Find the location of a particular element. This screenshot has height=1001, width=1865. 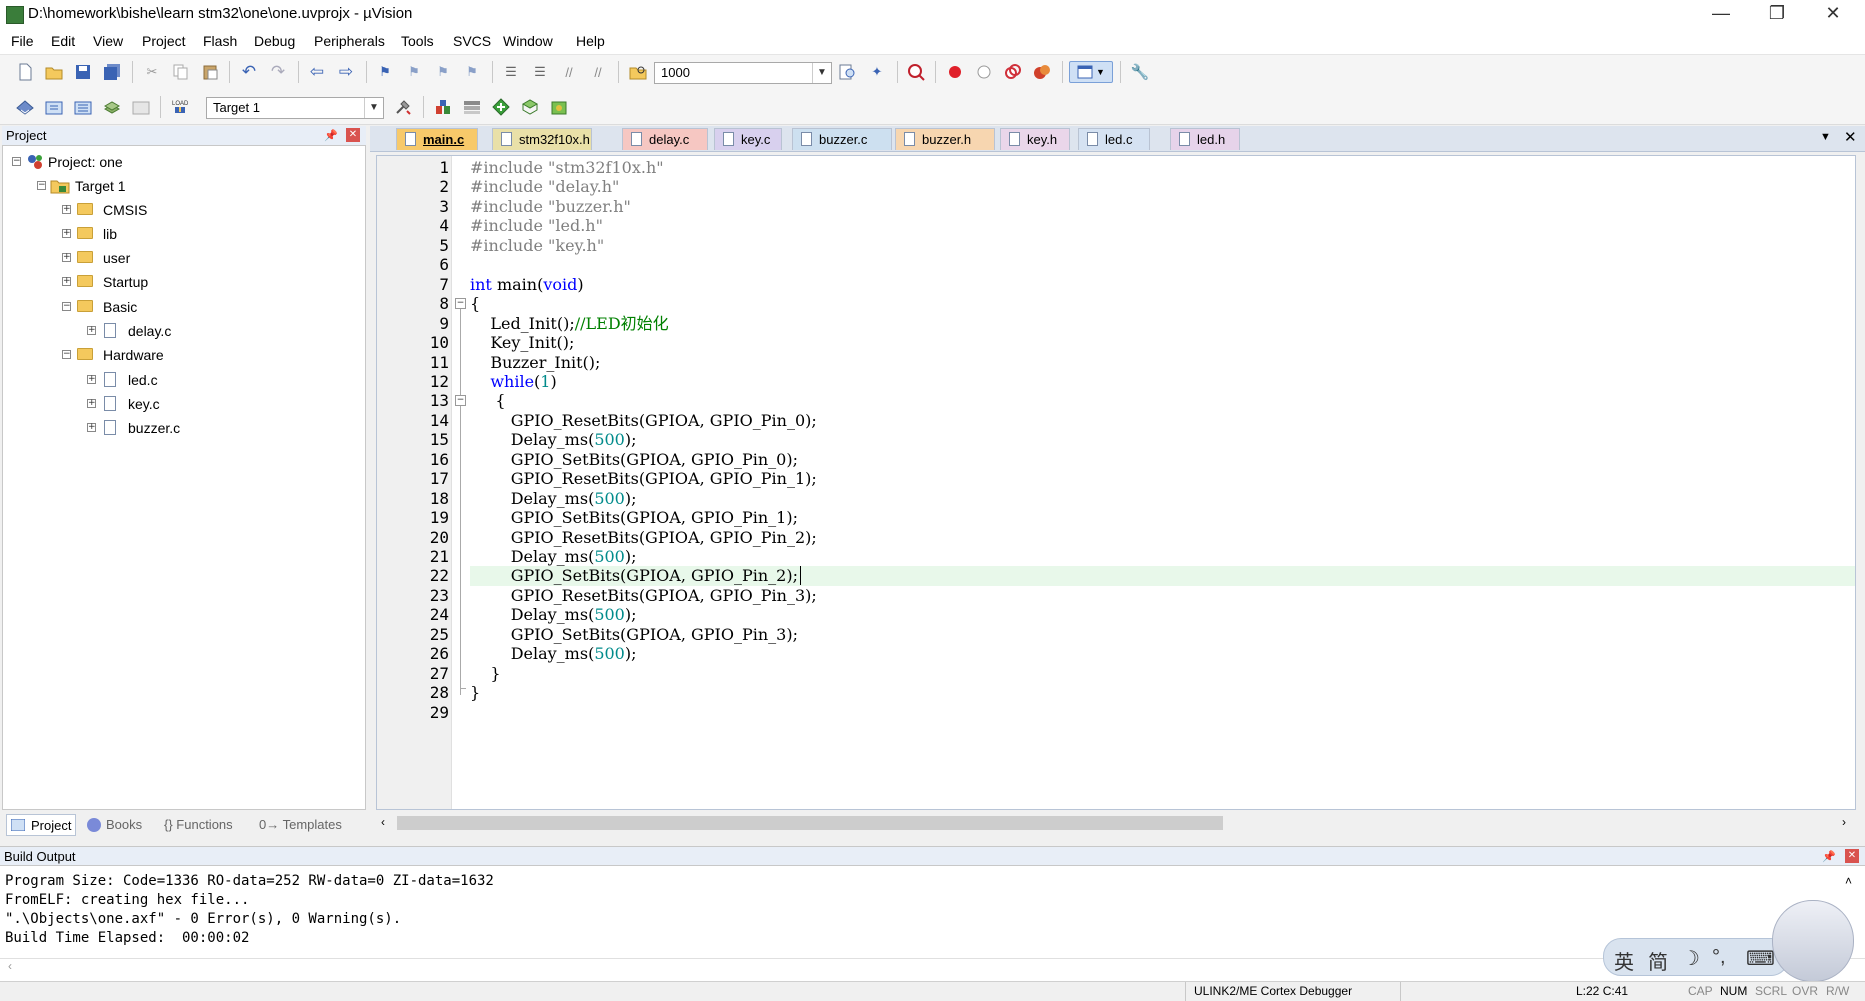

translate-icon is located at coordinates (25, 107).